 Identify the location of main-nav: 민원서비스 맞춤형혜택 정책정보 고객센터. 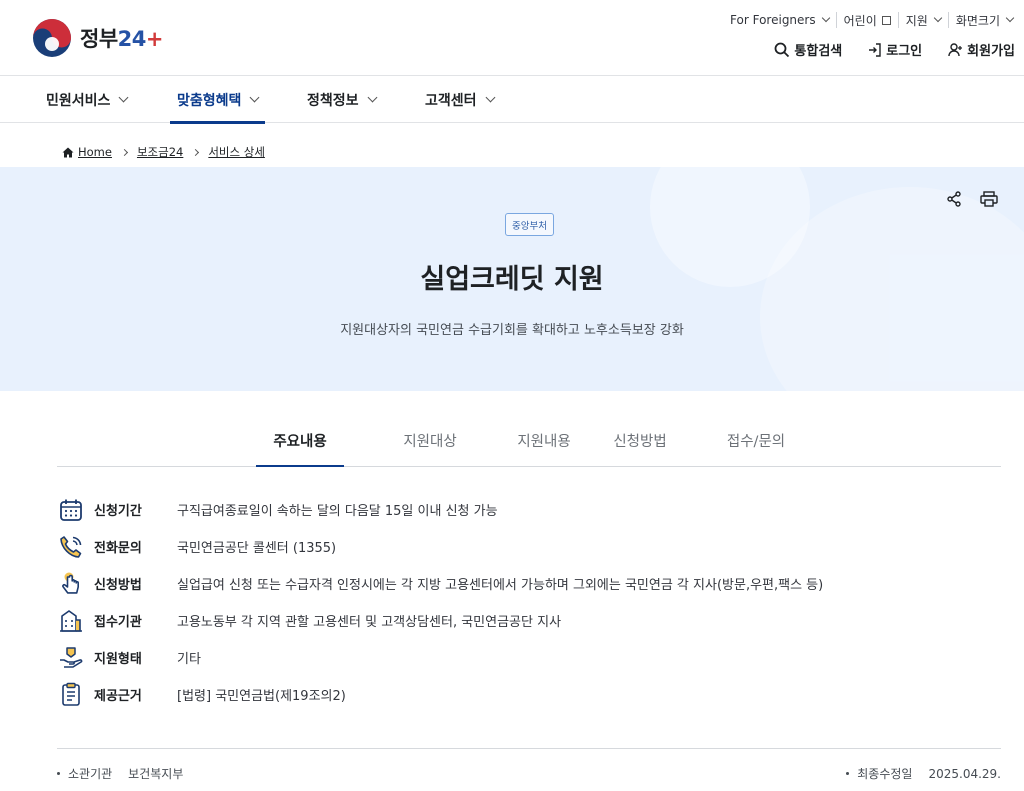
(512, 99).